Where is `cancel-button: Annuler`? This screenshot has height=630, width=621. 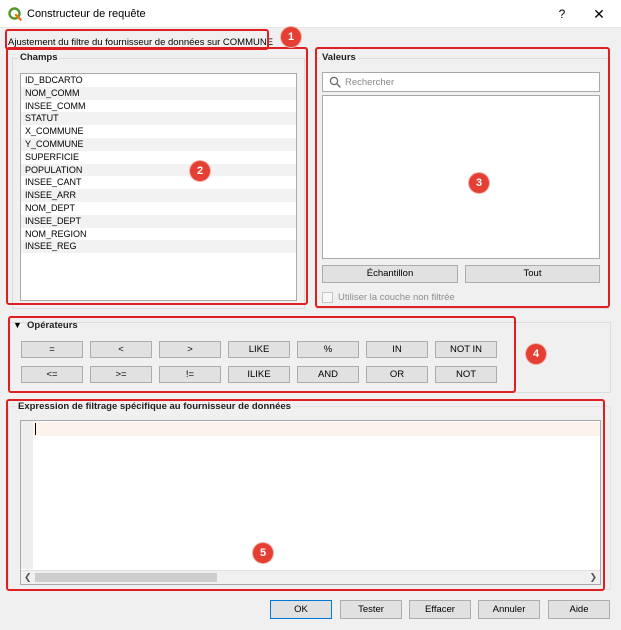 cancel-button: Annuler is located at coordinates (509, 609).